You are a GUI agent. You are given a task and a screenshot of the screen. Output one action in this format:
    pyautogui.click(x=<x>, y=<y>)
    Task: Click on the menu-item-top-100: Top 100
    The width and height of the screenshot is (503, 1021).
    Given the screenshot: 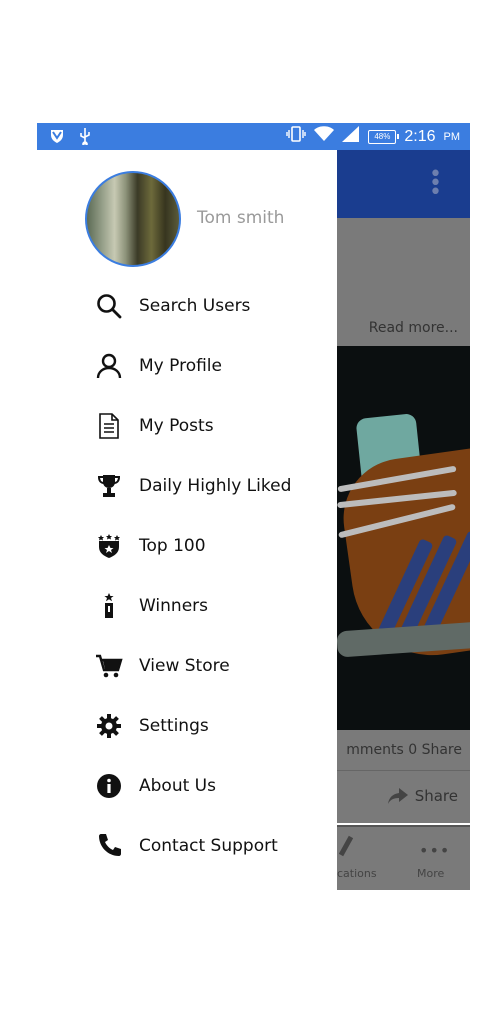 What is the action you would take?
    pyautogui.click(x=187, y=546)
    